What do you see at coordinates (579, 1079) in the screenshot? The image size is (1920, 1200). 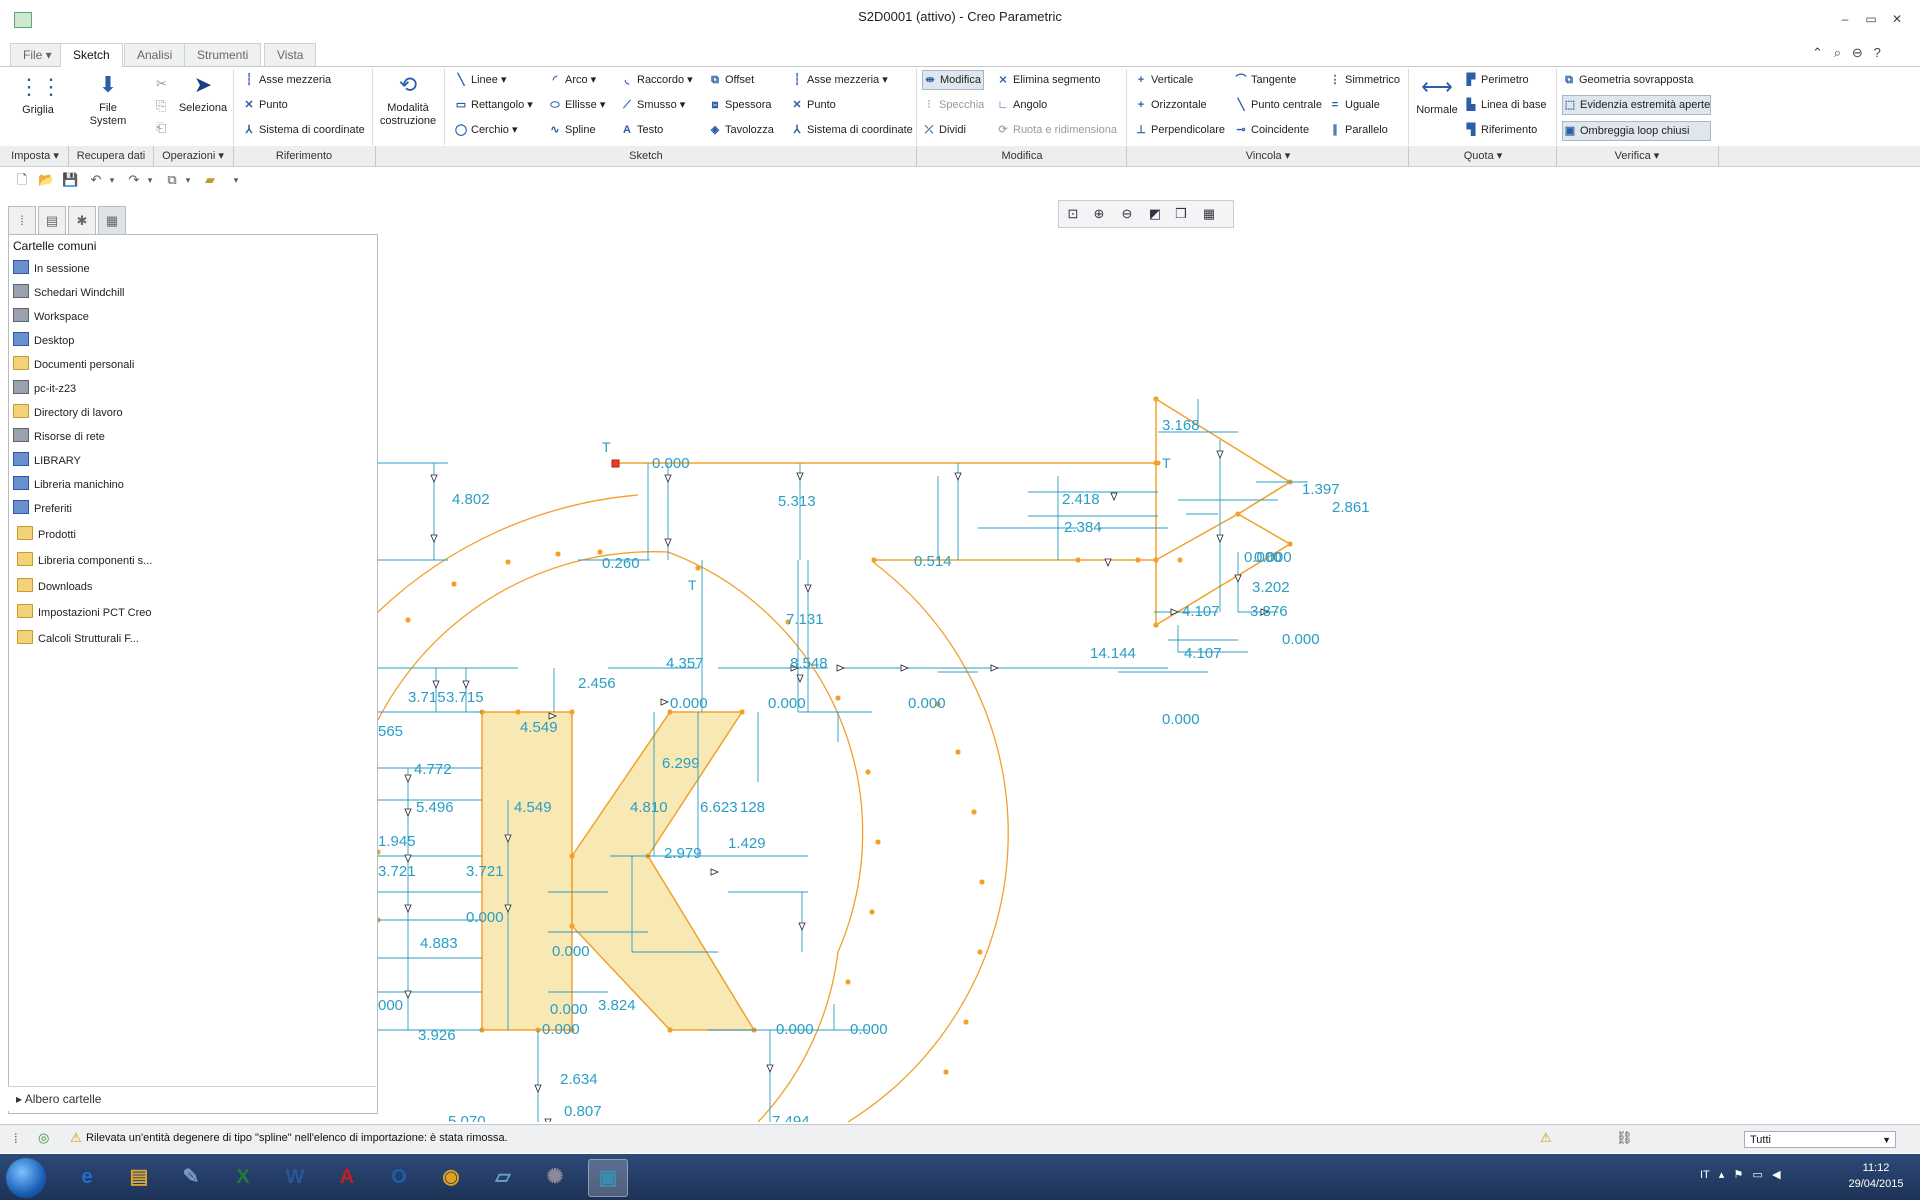 I see `dimension-value: 2.634` at bounding box center [579, 1079].